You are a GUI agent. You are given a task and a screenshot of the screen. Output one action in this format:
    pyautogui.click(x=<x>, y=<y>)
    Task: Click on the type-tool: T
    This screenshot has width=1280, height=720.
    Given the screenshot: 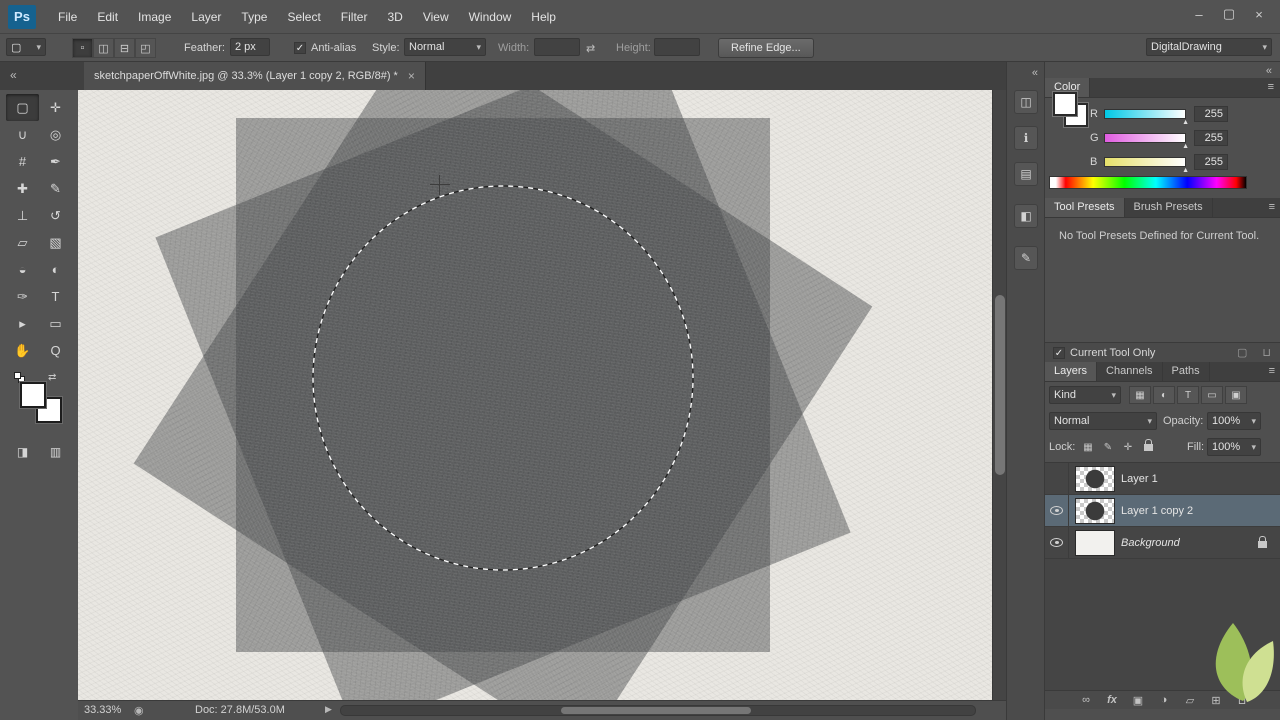 What is the action you would take?
    pyautogui.click(x=55, y=296)
    